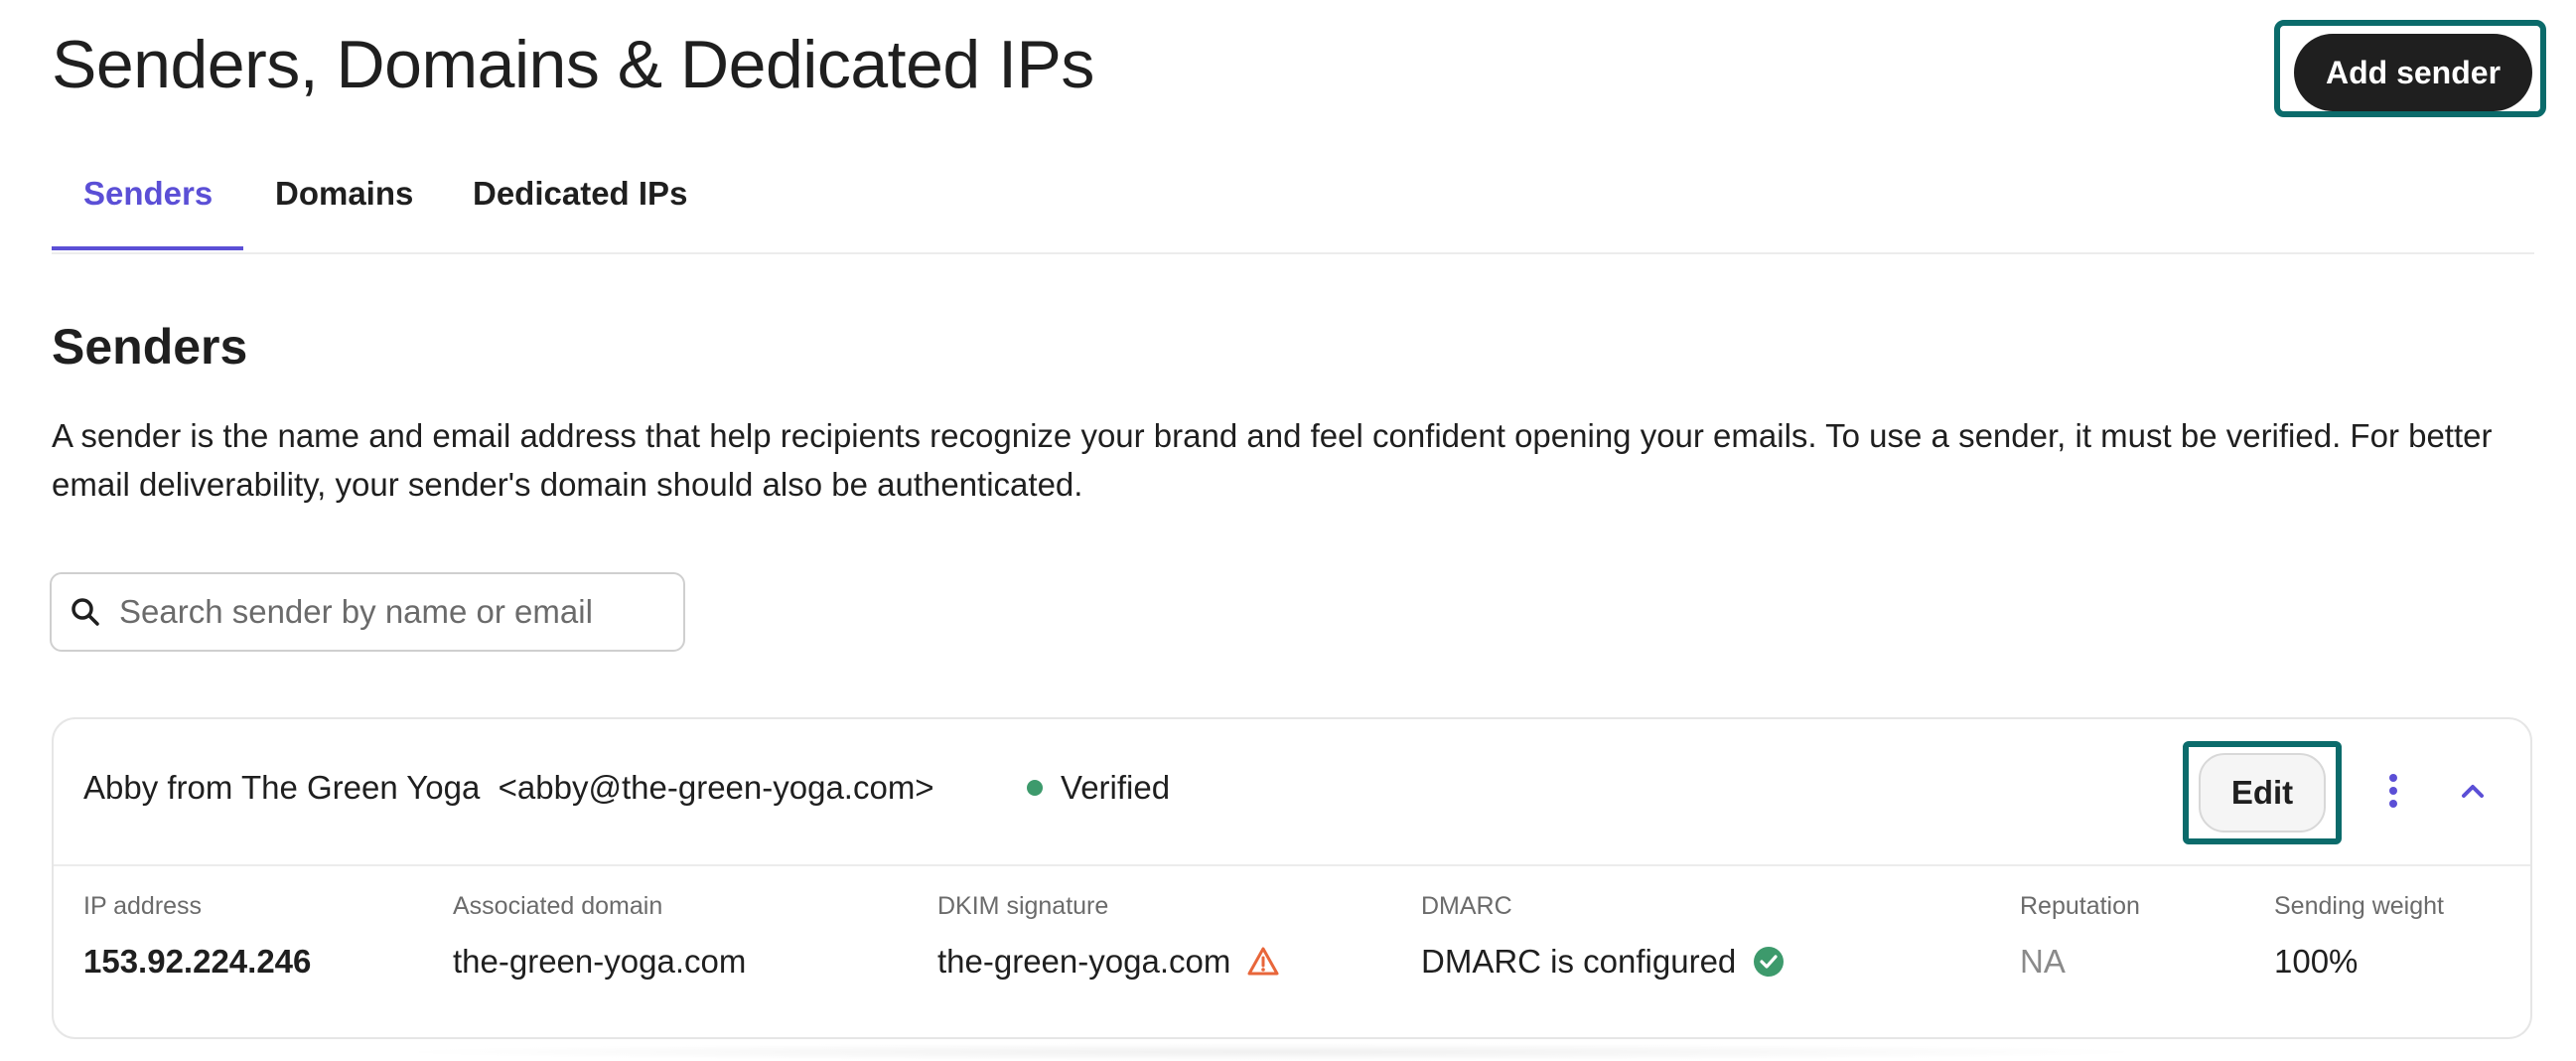 This screenshot has width=2576, height=1061. Describe the element at coordinates (558, 906) in the screenshot. I see `associated-domain-label: Associated domain` at that location.